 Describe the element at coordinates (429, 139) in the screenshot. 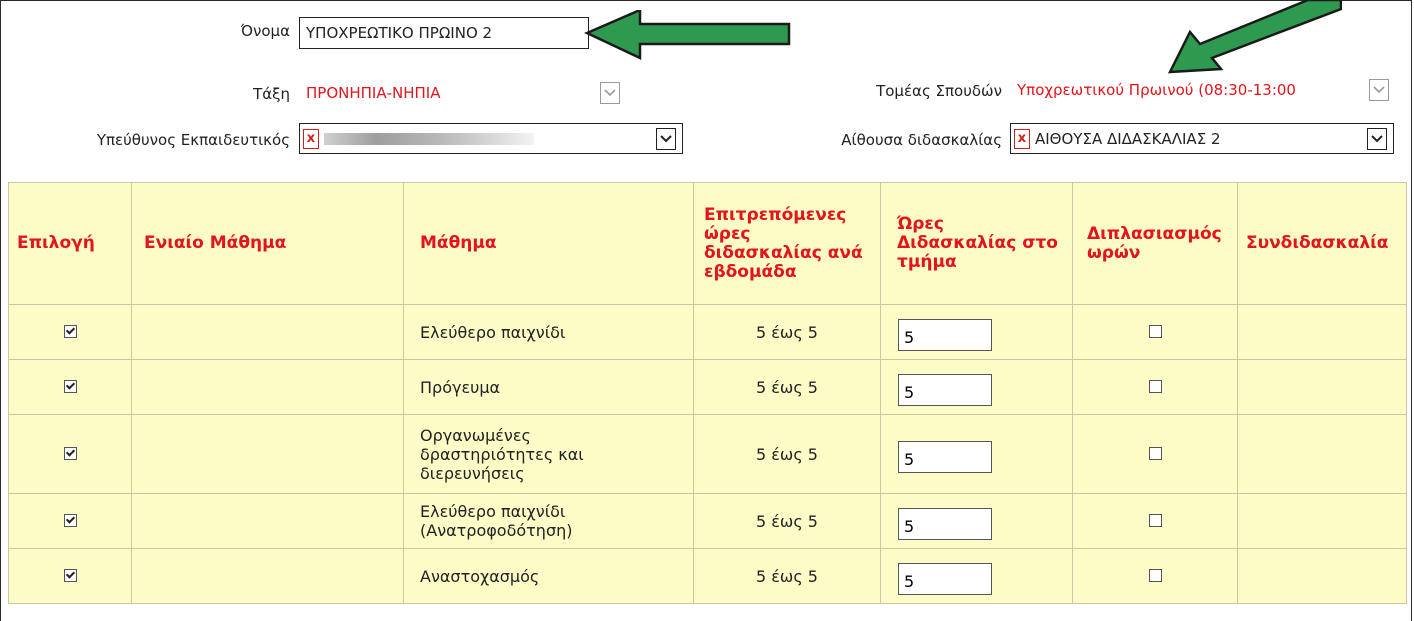

I see `redacted-teacher-name` at that location.